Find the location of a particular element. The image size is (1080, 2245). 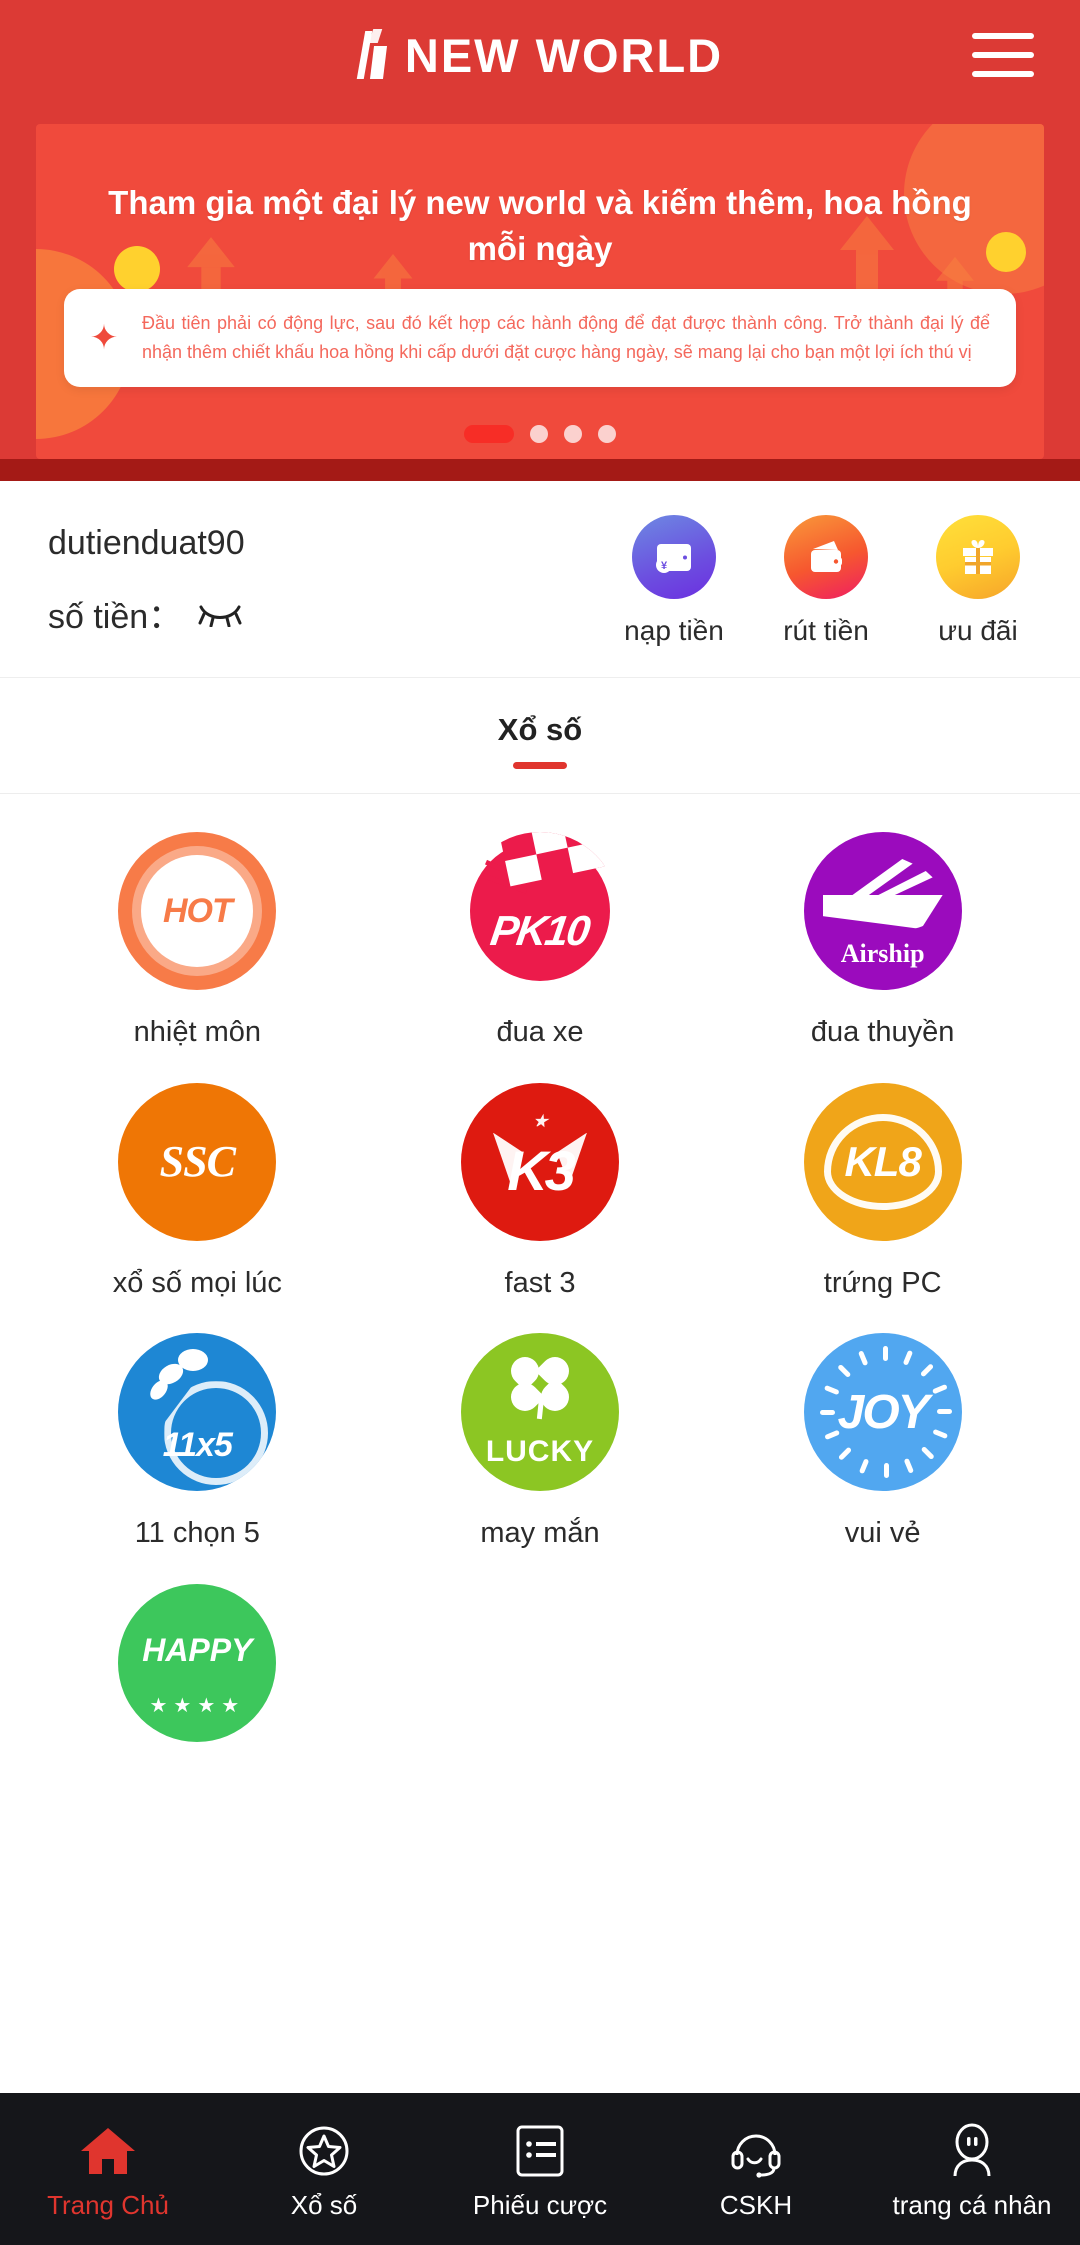

deposit-label: nạp tiền is located at coordinates (674, 630).